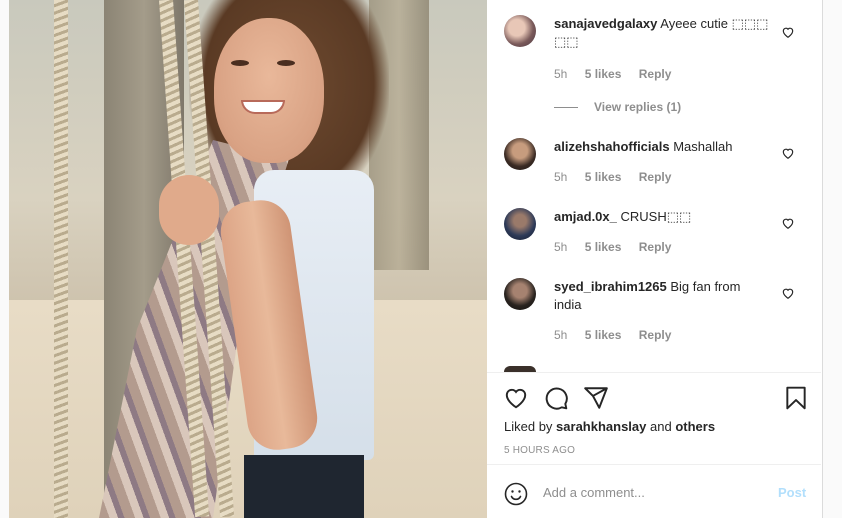  Describe the element at coordinates (556, 398) in the screenshot. I see `comment-icon` at that location.